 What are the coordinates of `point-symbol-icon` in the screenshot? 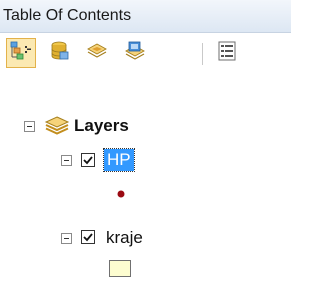 It's located at (121, 195).